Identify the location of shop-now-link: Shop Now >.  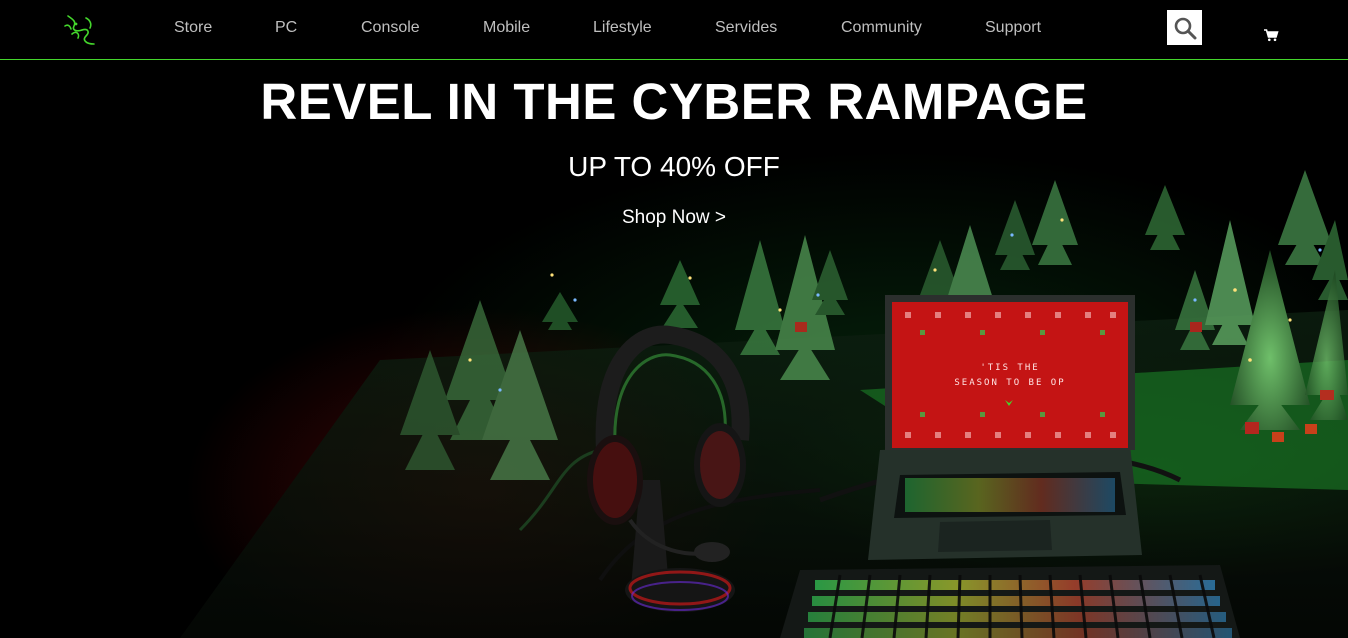
(674, 217).